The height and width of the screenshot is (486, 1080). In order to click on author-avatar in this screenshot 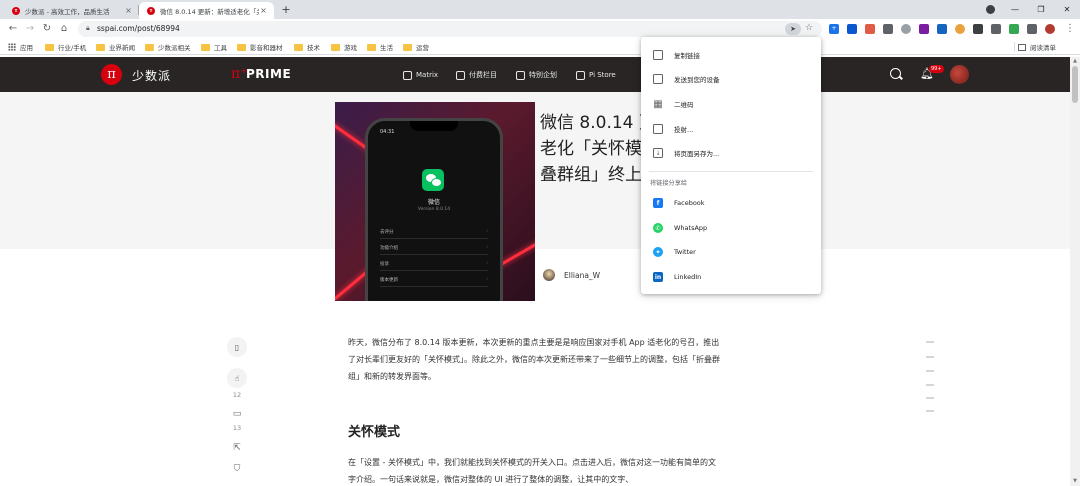, I will do `click(549, 275)`.